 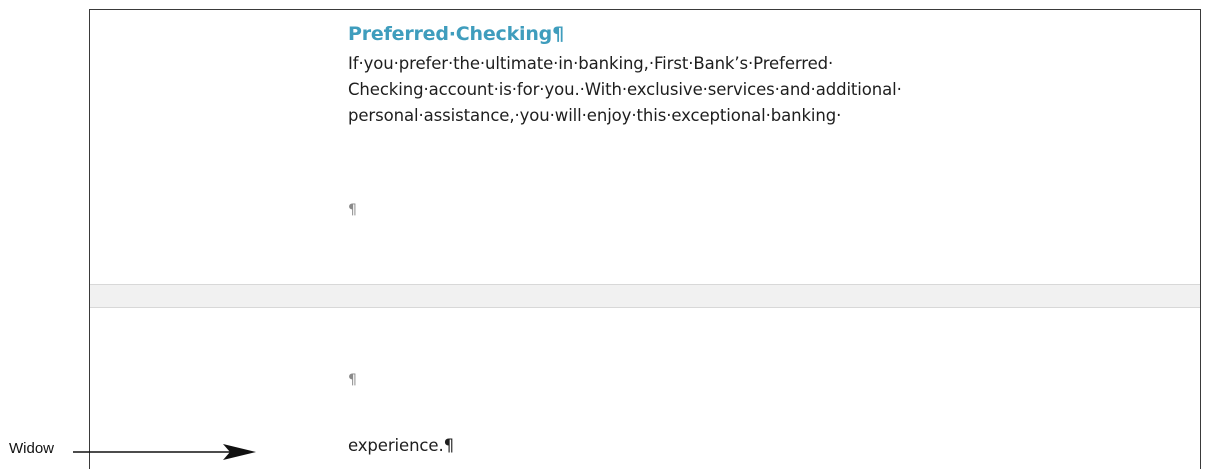 I want to click on section-heading: Preferred·Checking¶, so click(x=456, y=34).